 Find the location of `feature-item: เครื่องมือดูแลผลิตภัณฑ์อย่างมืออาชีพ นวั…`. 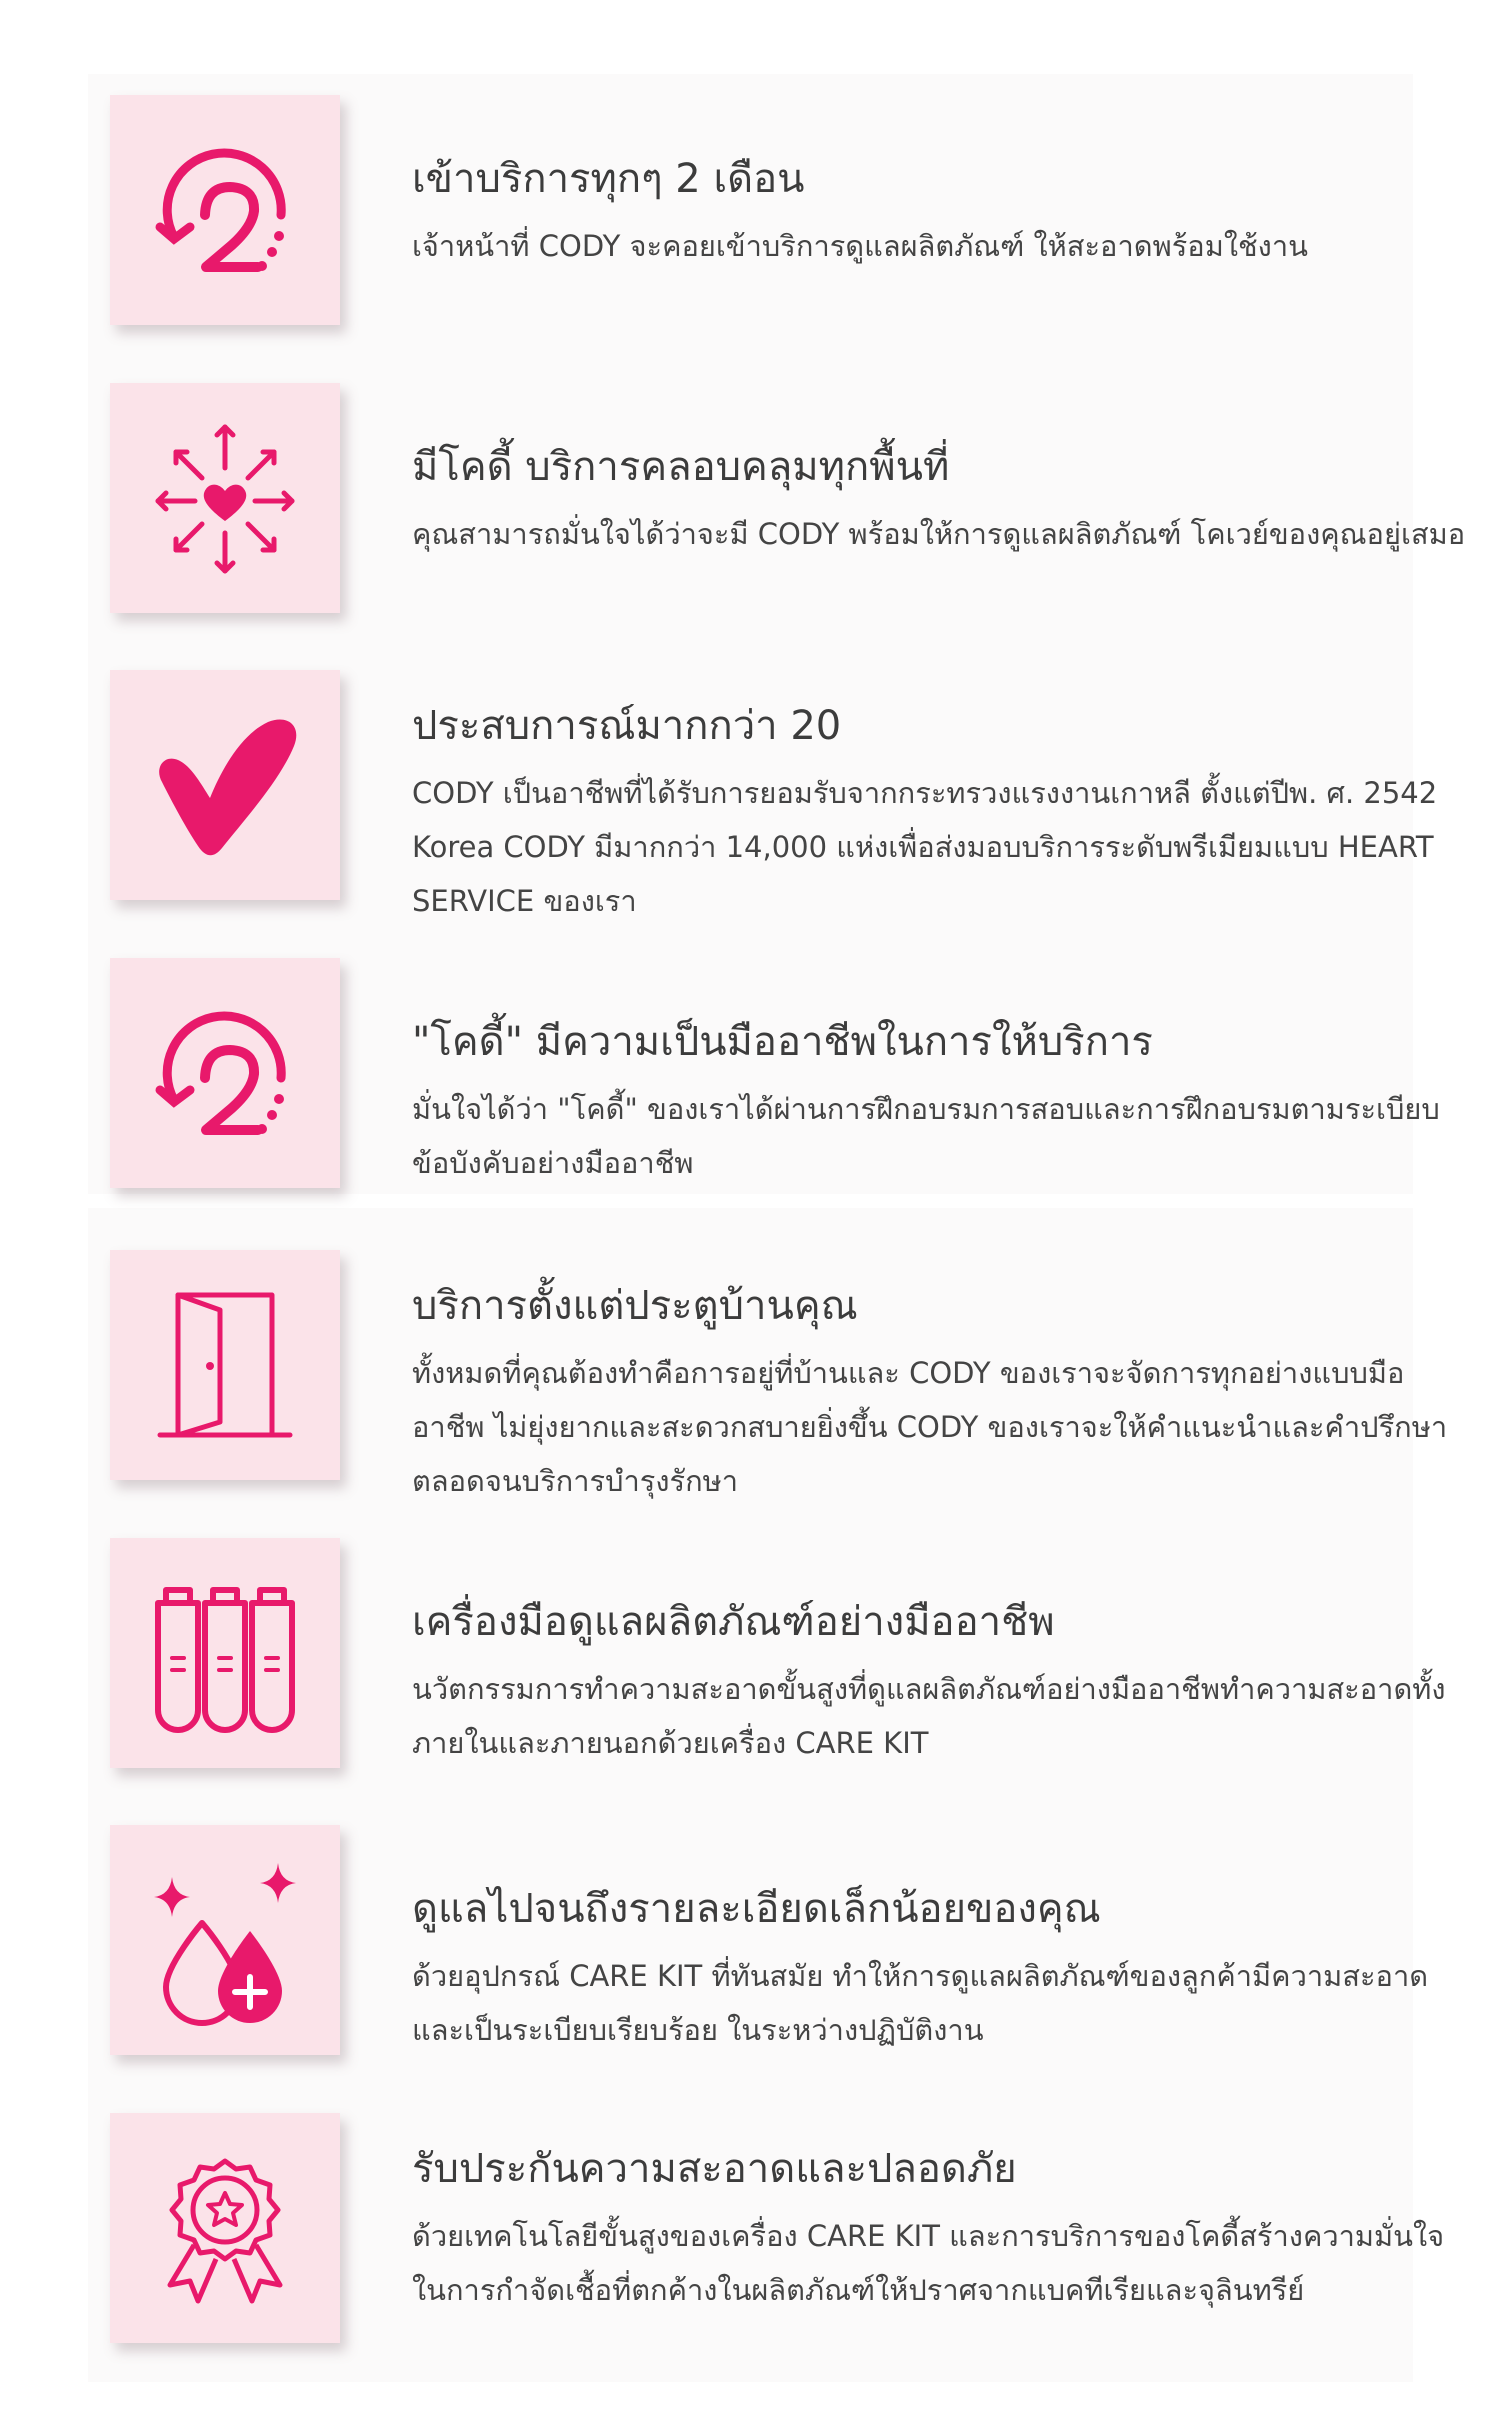

feature-item: เครื่องมือดูแลผลิตภัณฑ์อย่างมืออาชีพ นวั… is located at coordinates (778, 1653).